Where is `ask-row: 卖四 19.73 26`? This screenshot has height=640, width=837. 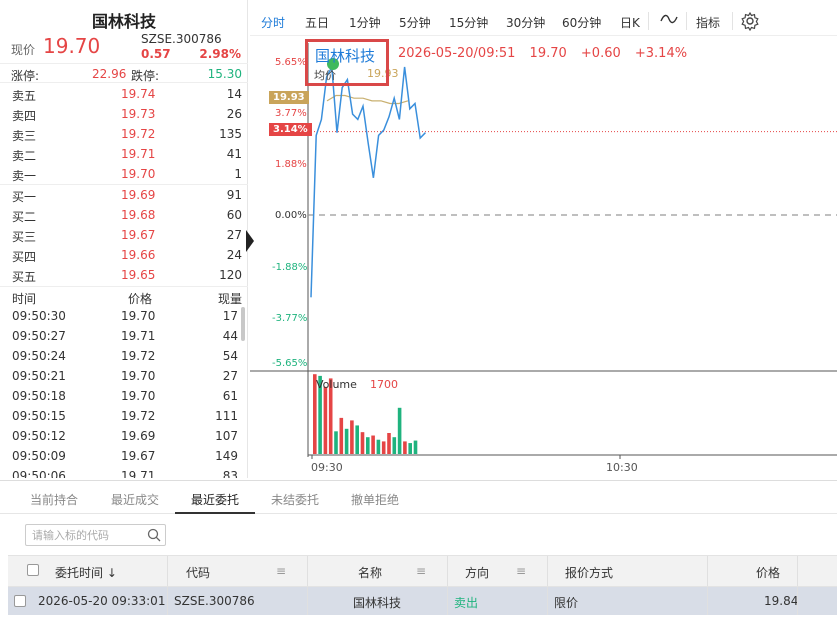 ask-row: 卖四 19.73 26 is located at coordinates (124, 114).